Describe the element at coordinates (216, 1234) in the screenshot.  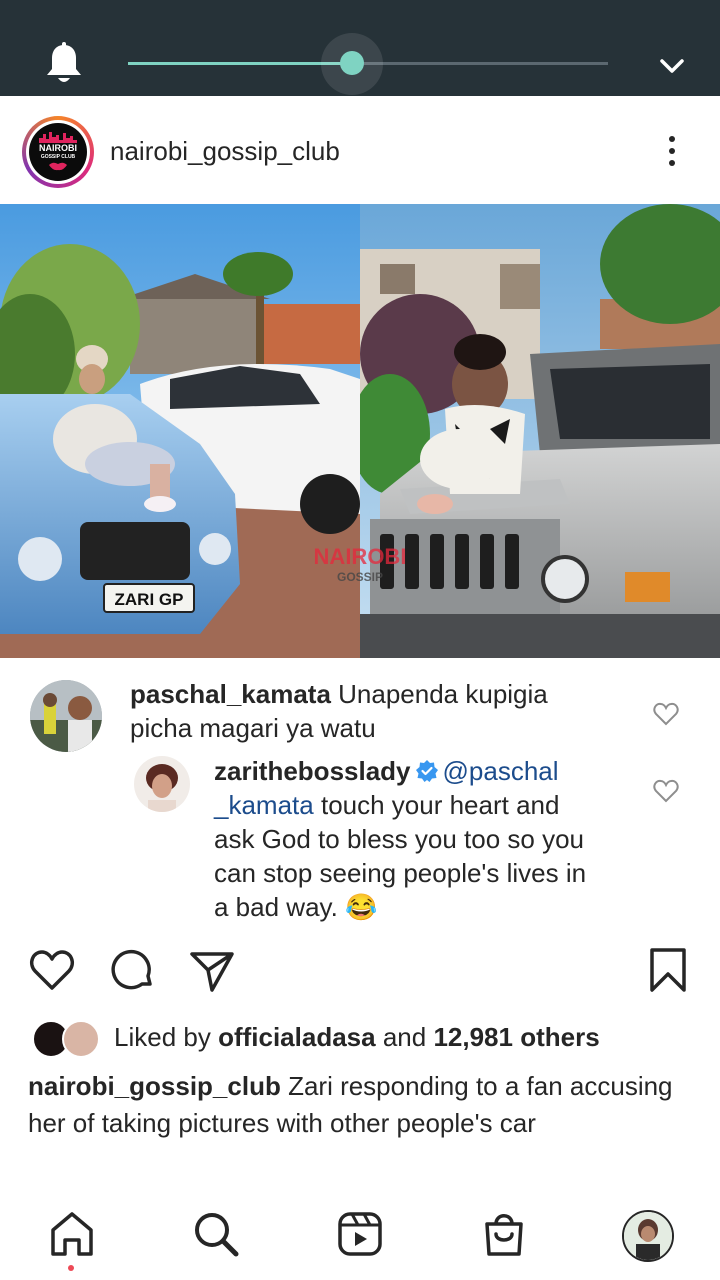
I see `search-icon` at that location.